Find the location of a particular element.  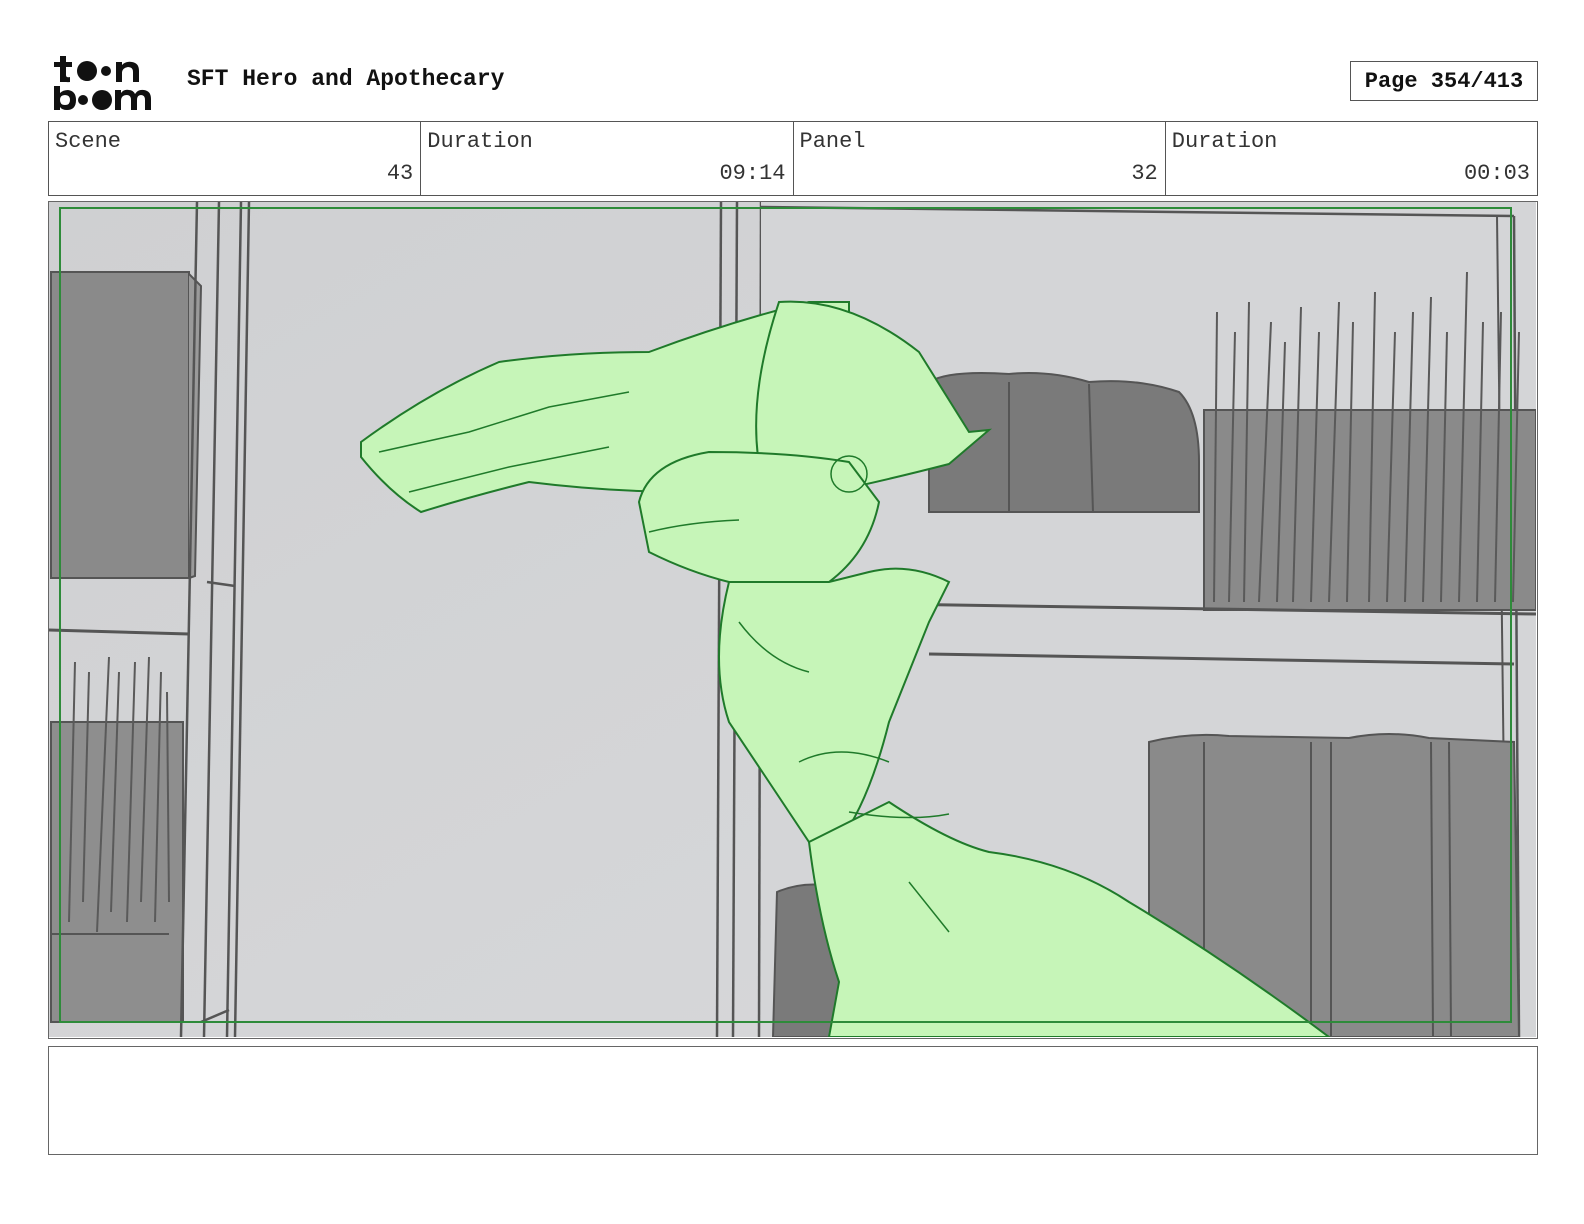

panel-duration-label: Duration is located at coordinates (1224, 141).